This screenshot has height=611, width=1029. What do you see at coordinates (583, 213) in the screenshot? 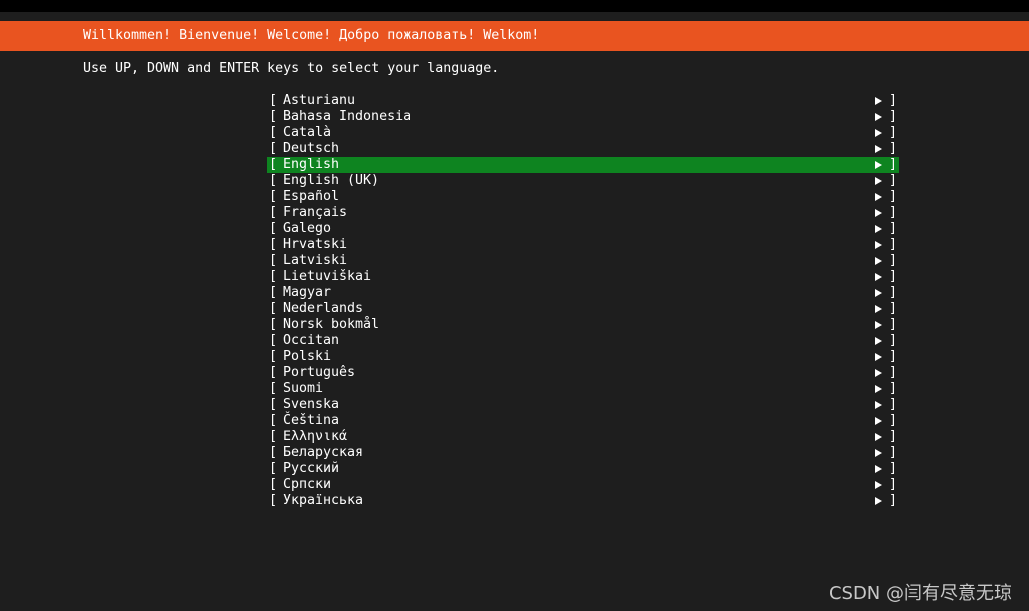
I see `language-option: [Français]` at bounding box center [583, 213].